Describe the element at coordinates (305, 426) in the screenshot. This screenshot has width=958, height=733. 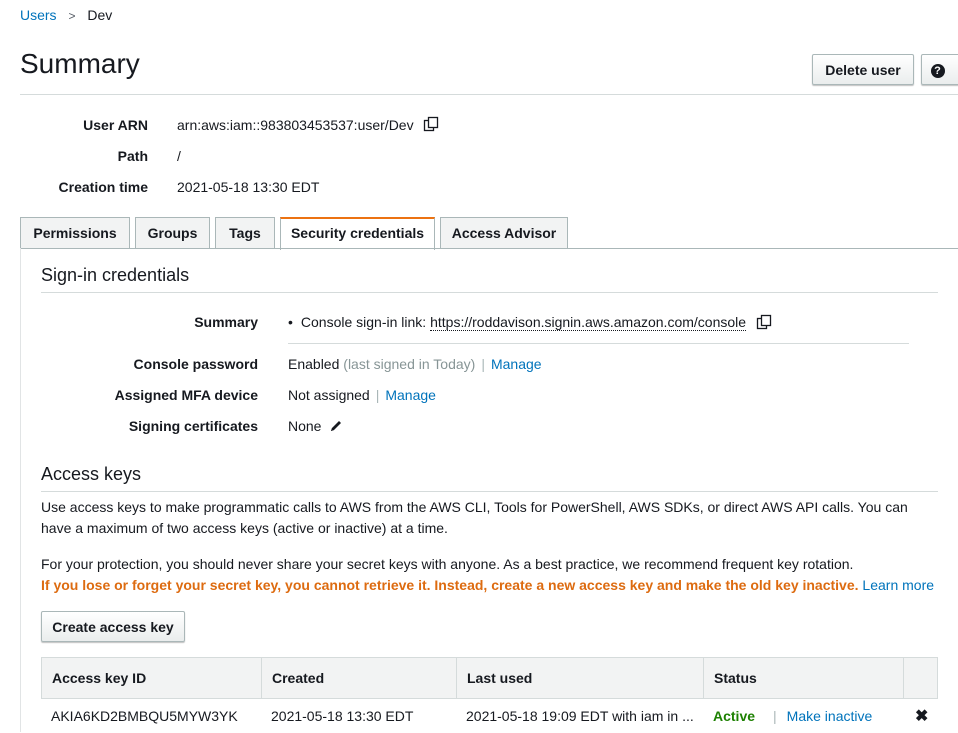
I see `certs-status: None` at that location.